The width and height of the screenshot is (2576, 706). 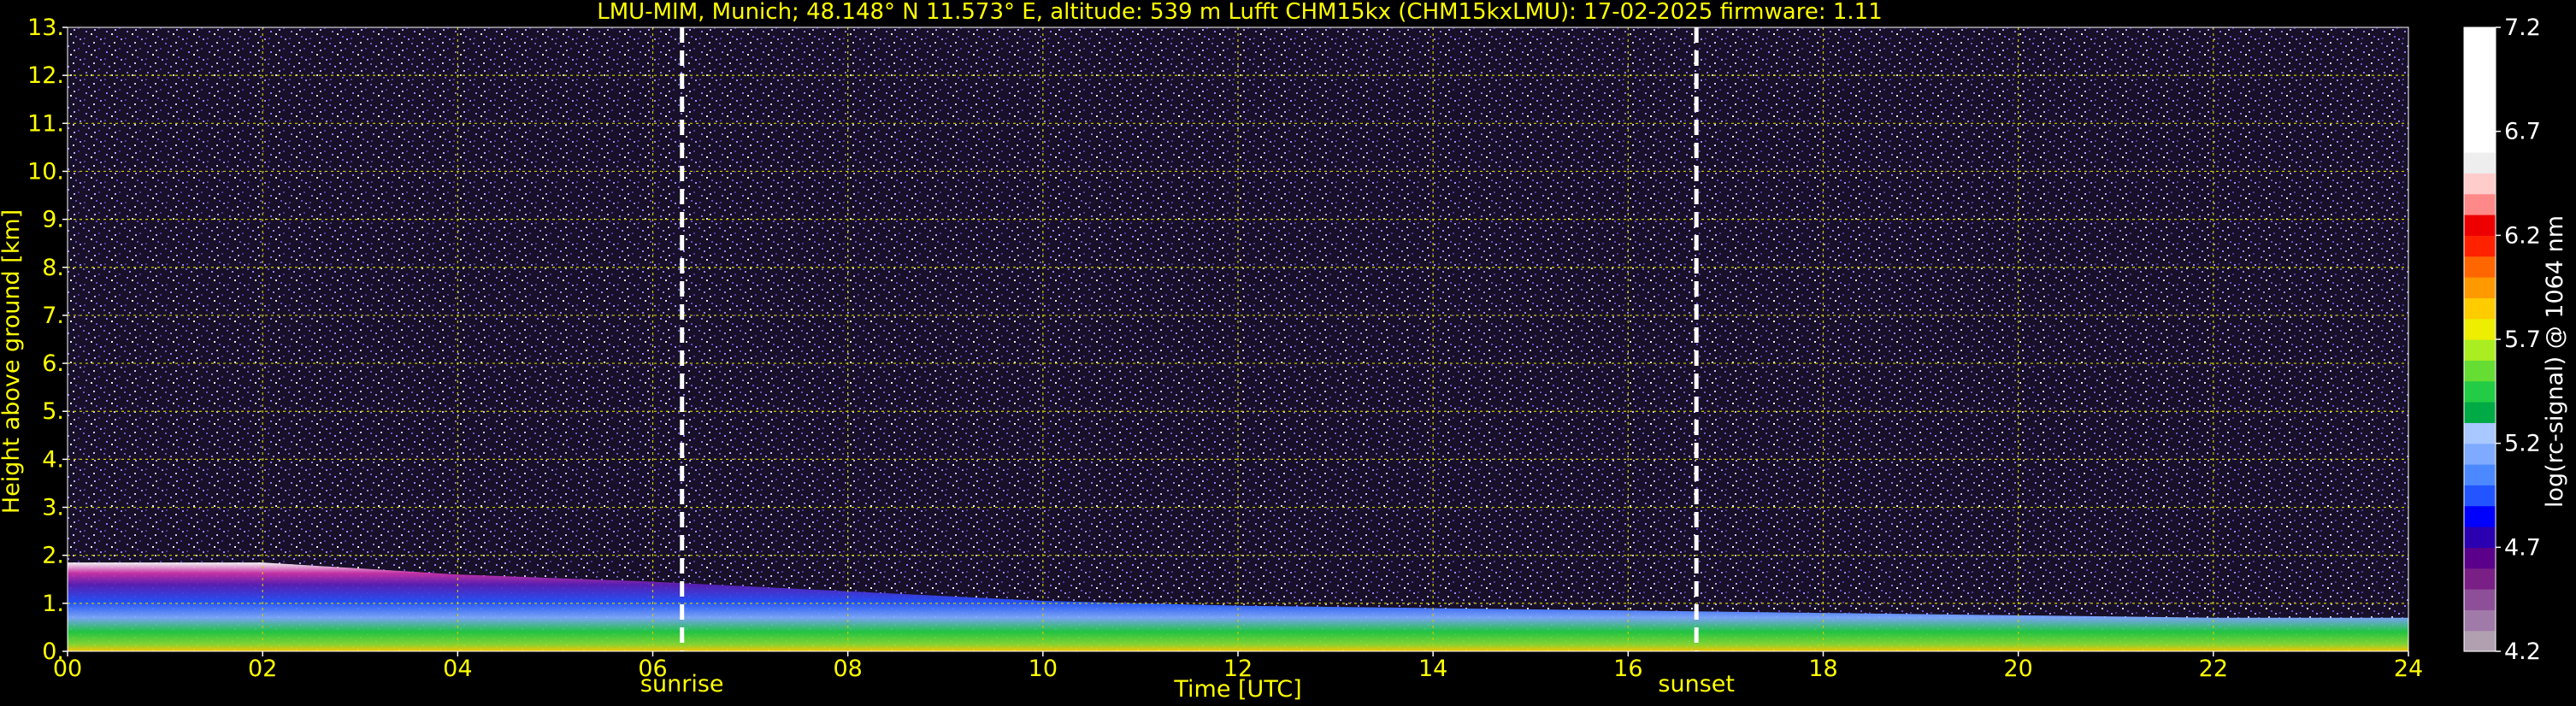 I want to click on x-tick-label: 04, so click(x=458, y=669).